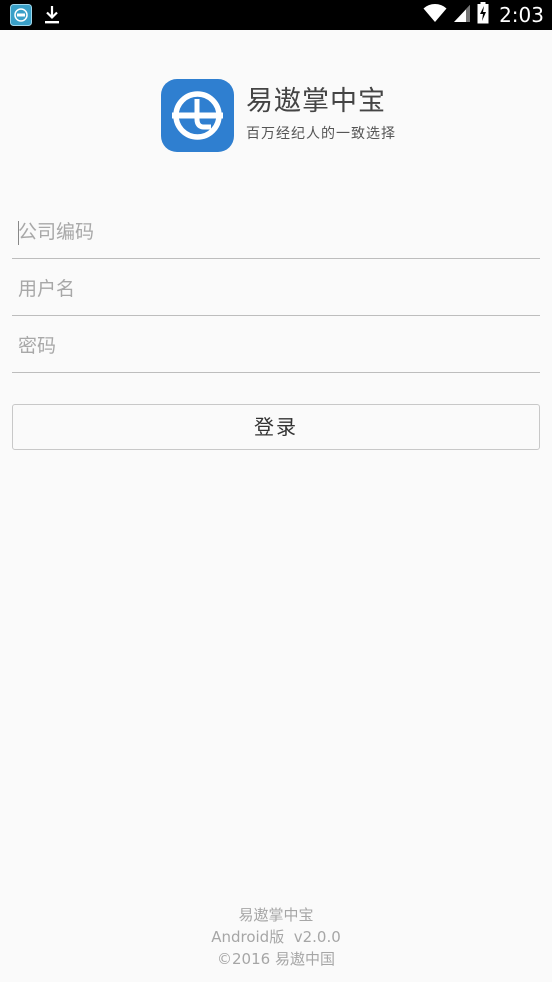  Describe the element at coordinates (276, 959) in the screenshot. I see `footer-copyright: ©2016 易遨中国` at that location.